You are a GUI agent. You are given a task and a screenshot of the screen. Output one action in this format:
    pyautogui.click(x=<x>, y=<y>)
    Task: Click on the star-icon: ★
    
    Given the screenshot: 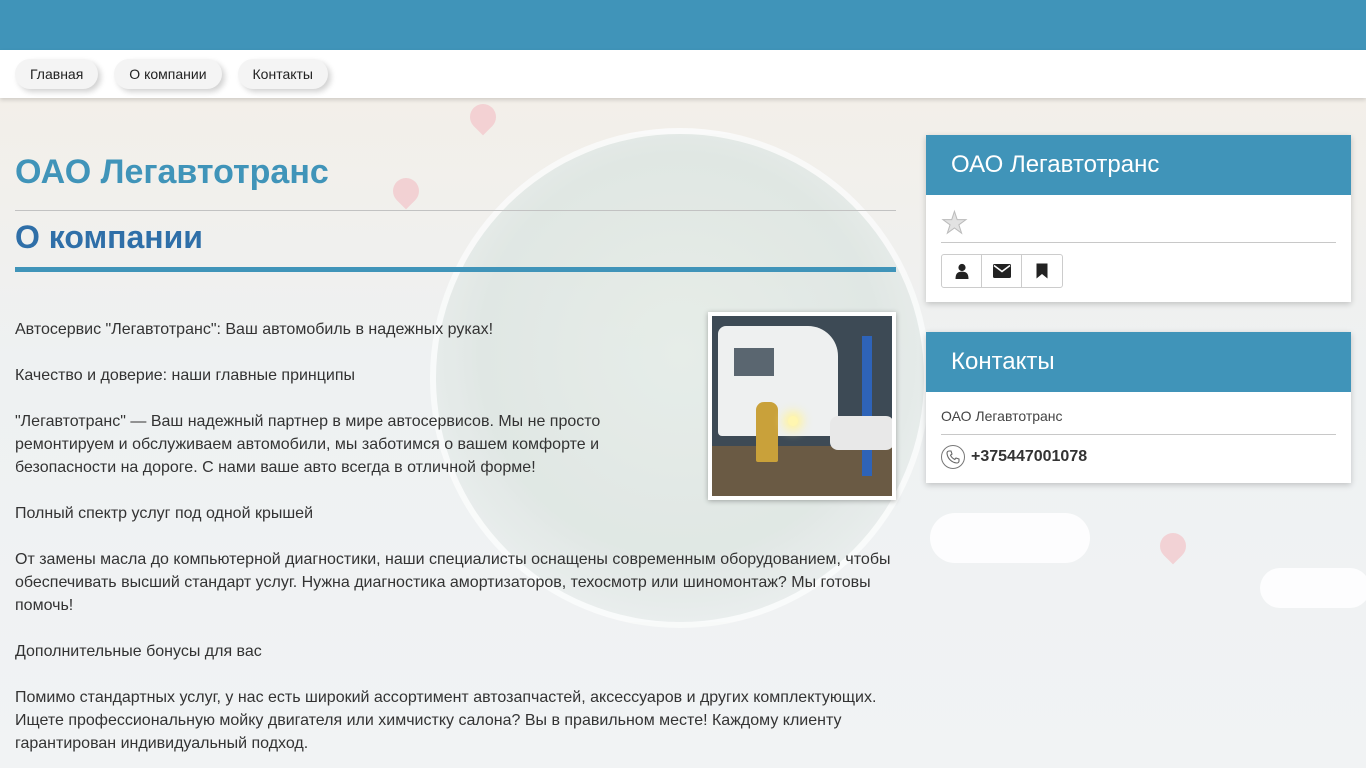 What is the action you would take?
    pyautogui.click(x=955, y=223)
    